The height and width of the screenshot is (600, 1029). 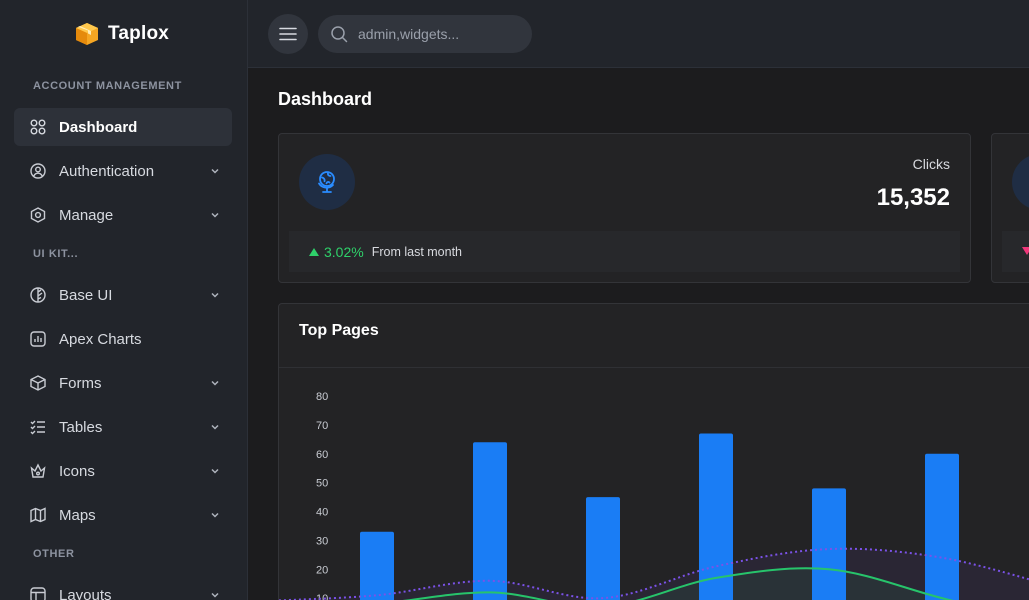 I want to click on y-tick-label: 20, so click(x=322, y=570).